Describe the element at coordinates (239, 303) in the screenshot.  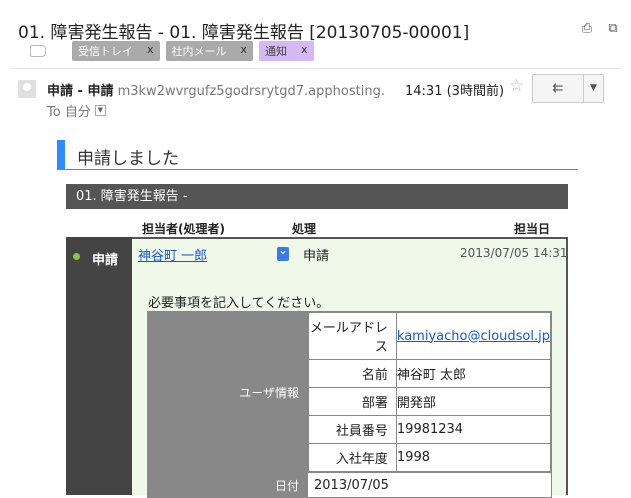
I see `entry-note: 必要事項を記入してください。` at that location.